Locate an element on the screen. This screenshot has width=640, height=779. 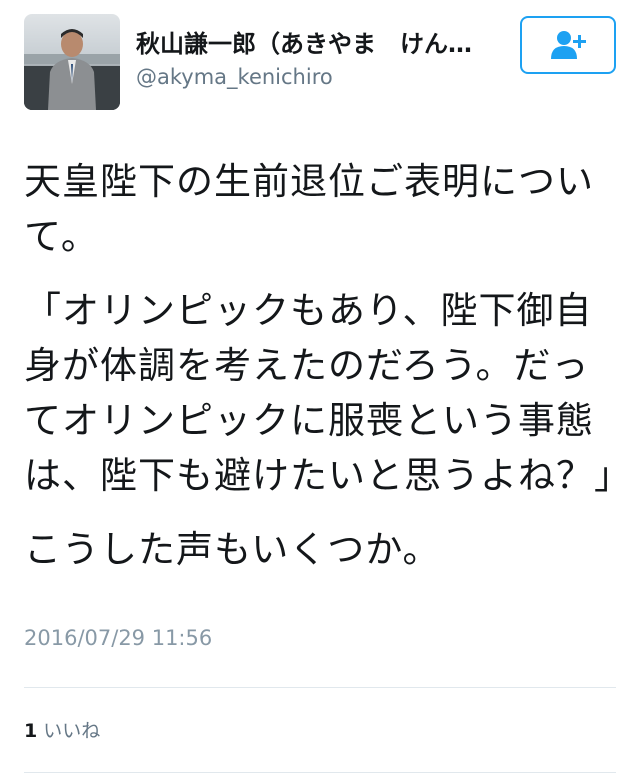
likes-label: いいね is located at coordinates (72, 731).